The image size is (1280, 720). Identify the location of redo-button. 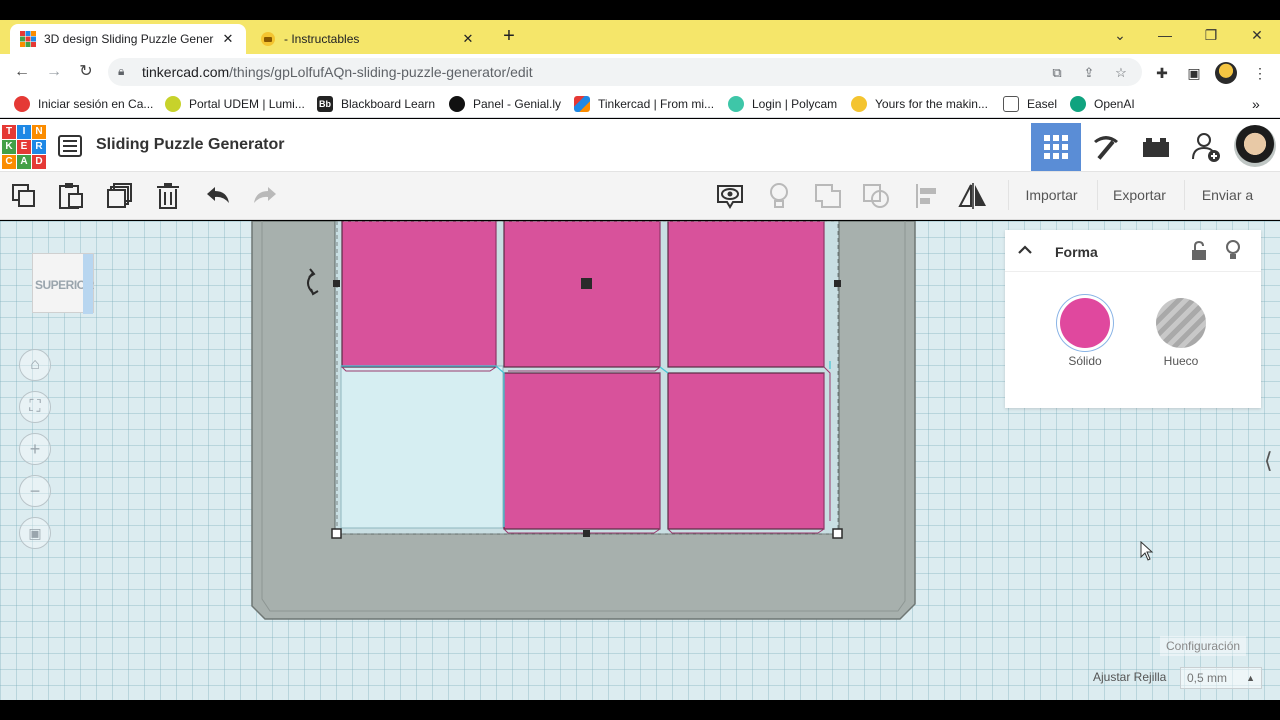
(265, 196).